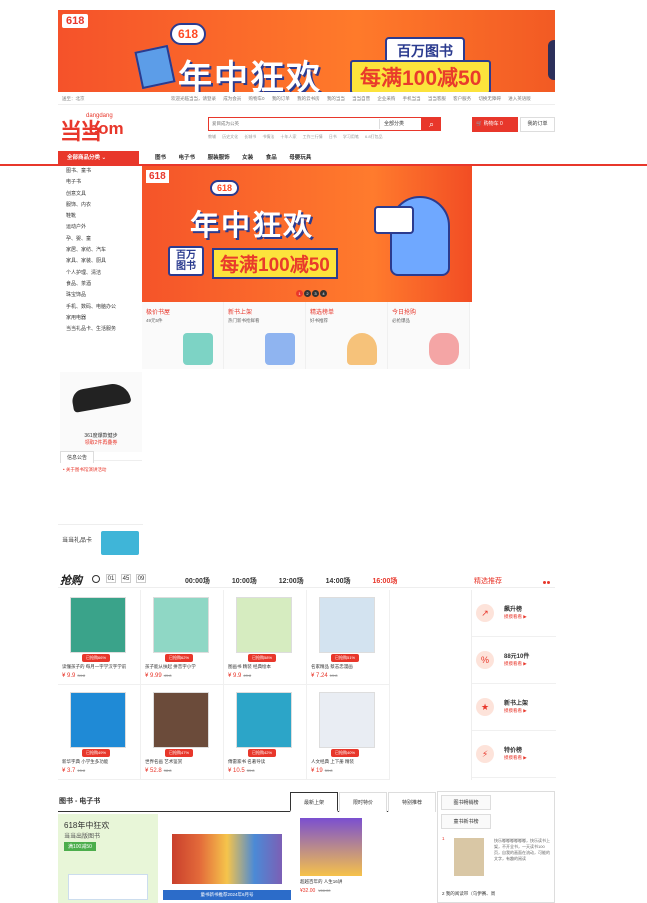 The image size is (647, 903). Describe the element at coordinates (99, 732) in the screenshot. I see `product-card: 已抢购49% 新华字典 小学生多功能 ¥ 3.7 15.8` at that location.